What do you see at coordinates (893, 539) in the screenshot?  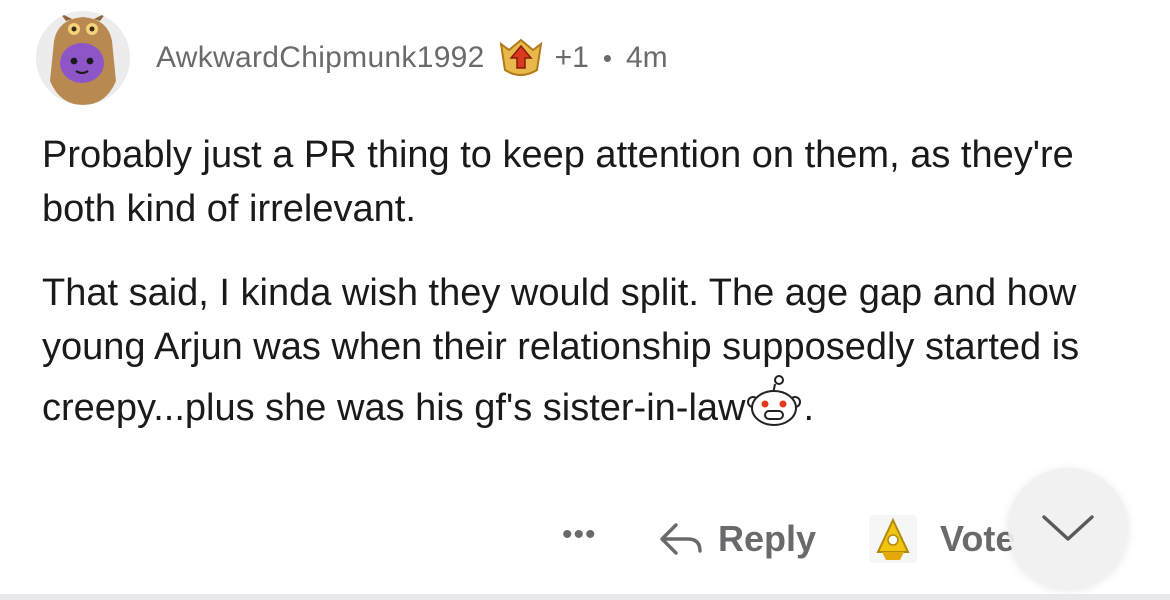 I see `gold-upvote-award-icon` at bounding box center [893, 539].